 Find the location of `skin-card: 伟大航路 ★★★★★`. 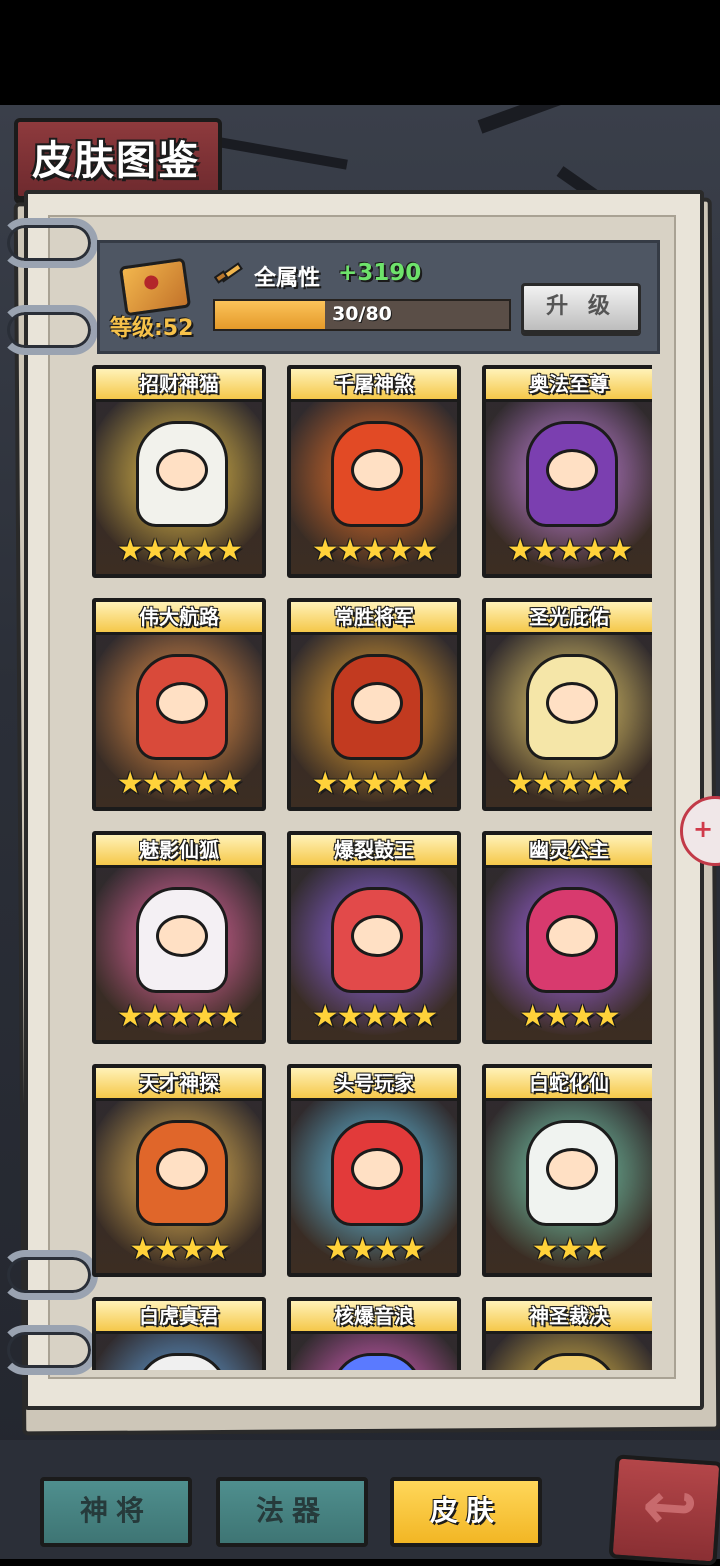

skin-card: 伟大航路 ★★★★★ is located at coordinates (179, 704).